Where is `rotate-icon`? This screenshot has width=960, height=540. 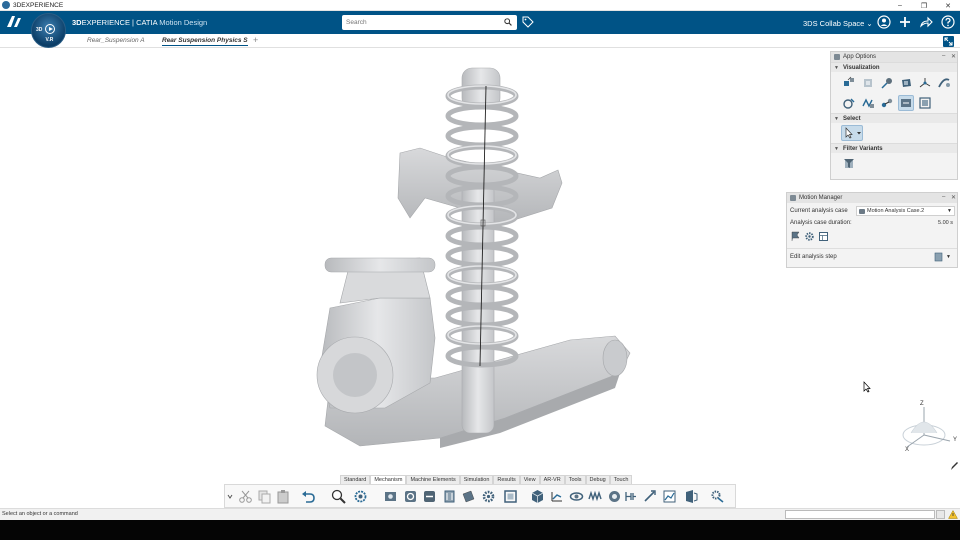
rotate-icon is located at coordinates (360, 496).